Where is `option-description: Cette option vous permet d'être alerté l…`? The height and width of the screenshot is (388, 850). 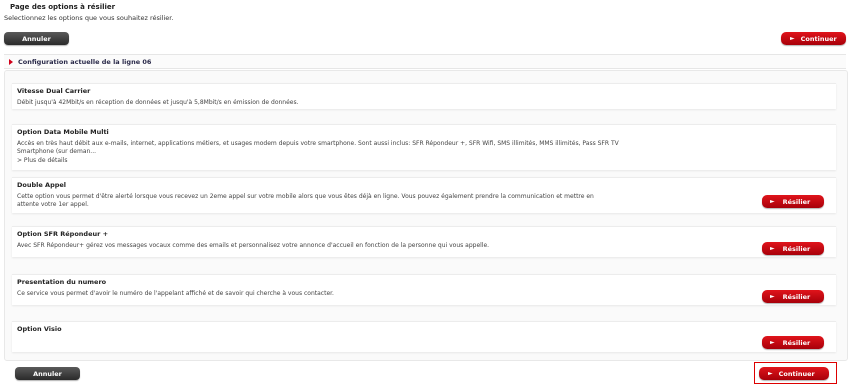
option-description: Cette option vous permet d'être alerté l… is located at coordinates (305, 200).